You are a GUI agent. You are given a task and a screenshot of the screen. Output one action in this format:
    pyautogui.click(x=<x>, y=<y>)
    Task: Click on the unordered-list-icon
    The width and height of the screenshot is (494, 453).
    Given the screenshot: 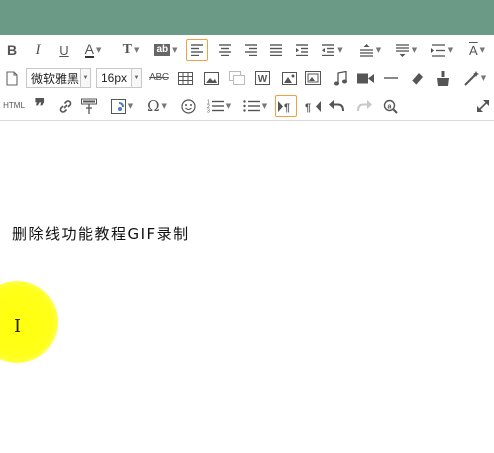 What is the action you would take?
    pyautogui.click(x=251, y=106)
    